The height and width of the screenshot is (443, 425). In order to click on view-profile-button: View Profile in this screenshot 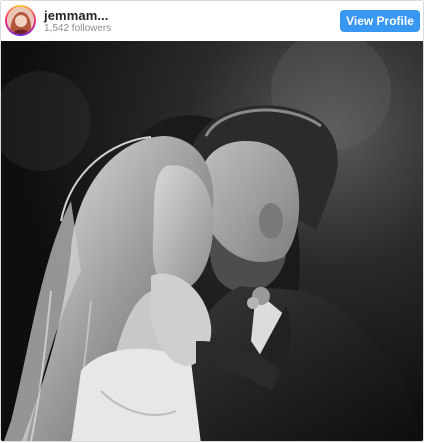, I will do `click(380, 21)`.